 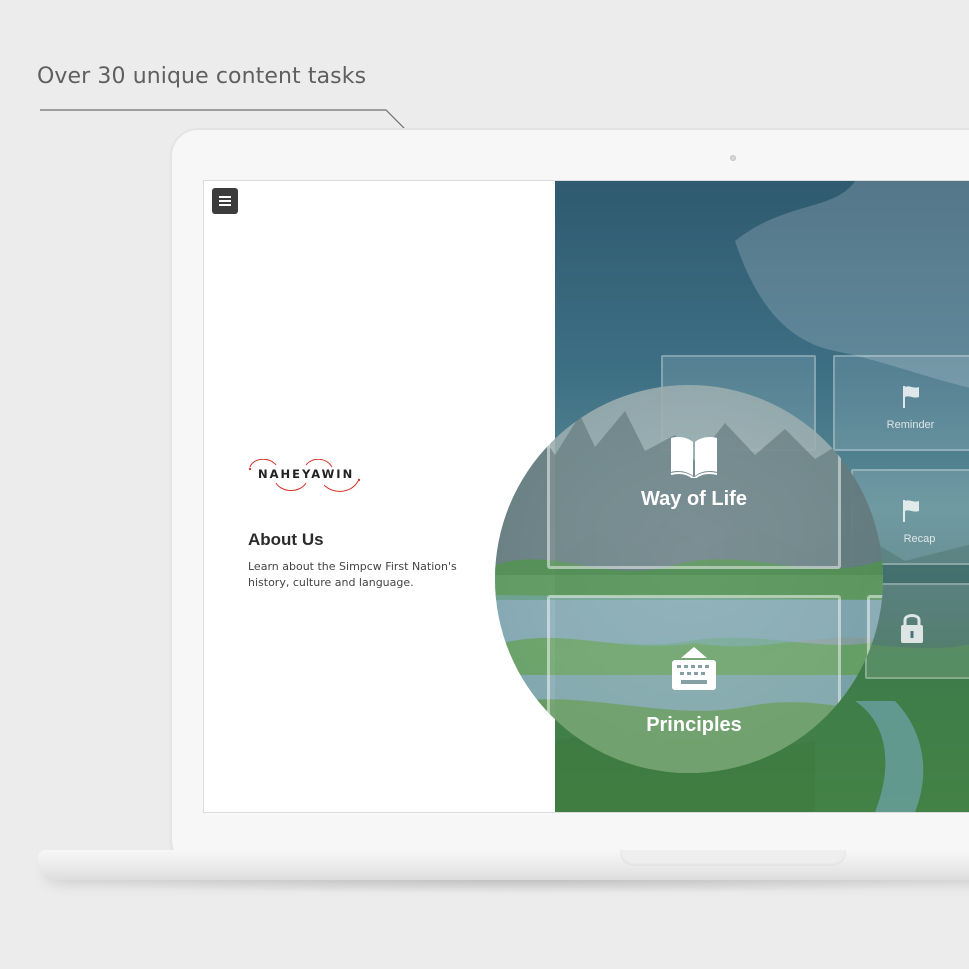 What do you see at coordinates (912, 628) in the screenshot?
I see `padlock-icon` at bounding box center [912, 628].